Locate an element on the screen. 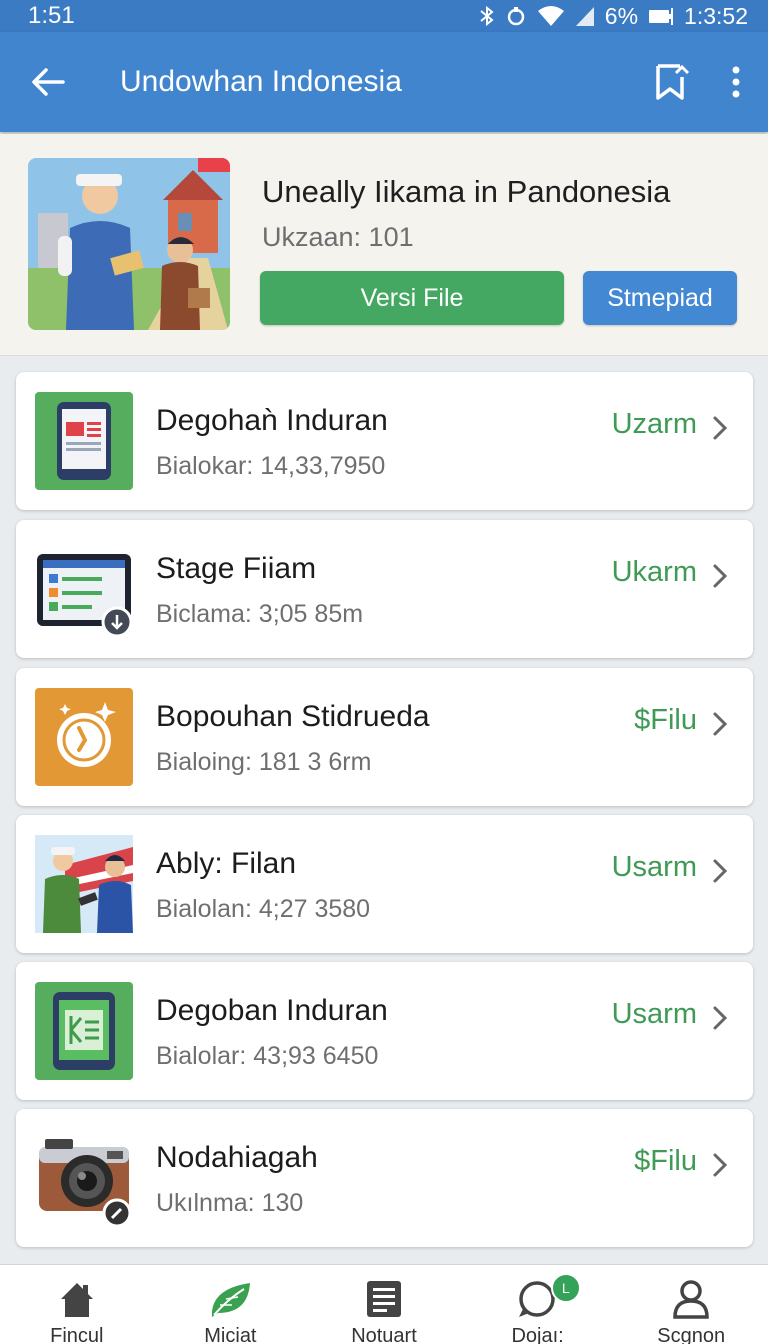 This screenshot has width=768, height=1344. item-name: Nodahiagah is located at coordinates (237, 1157).